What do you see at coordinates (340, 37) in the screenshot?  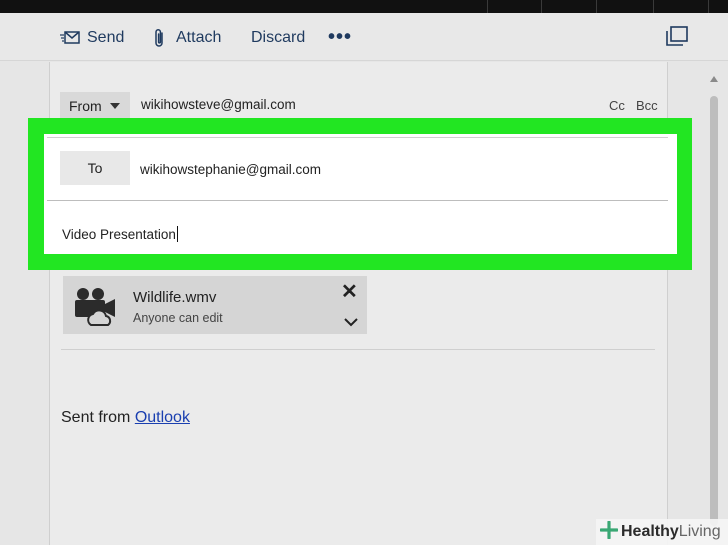 I see `more-options-button: •••` at bounding box center [340, 37].